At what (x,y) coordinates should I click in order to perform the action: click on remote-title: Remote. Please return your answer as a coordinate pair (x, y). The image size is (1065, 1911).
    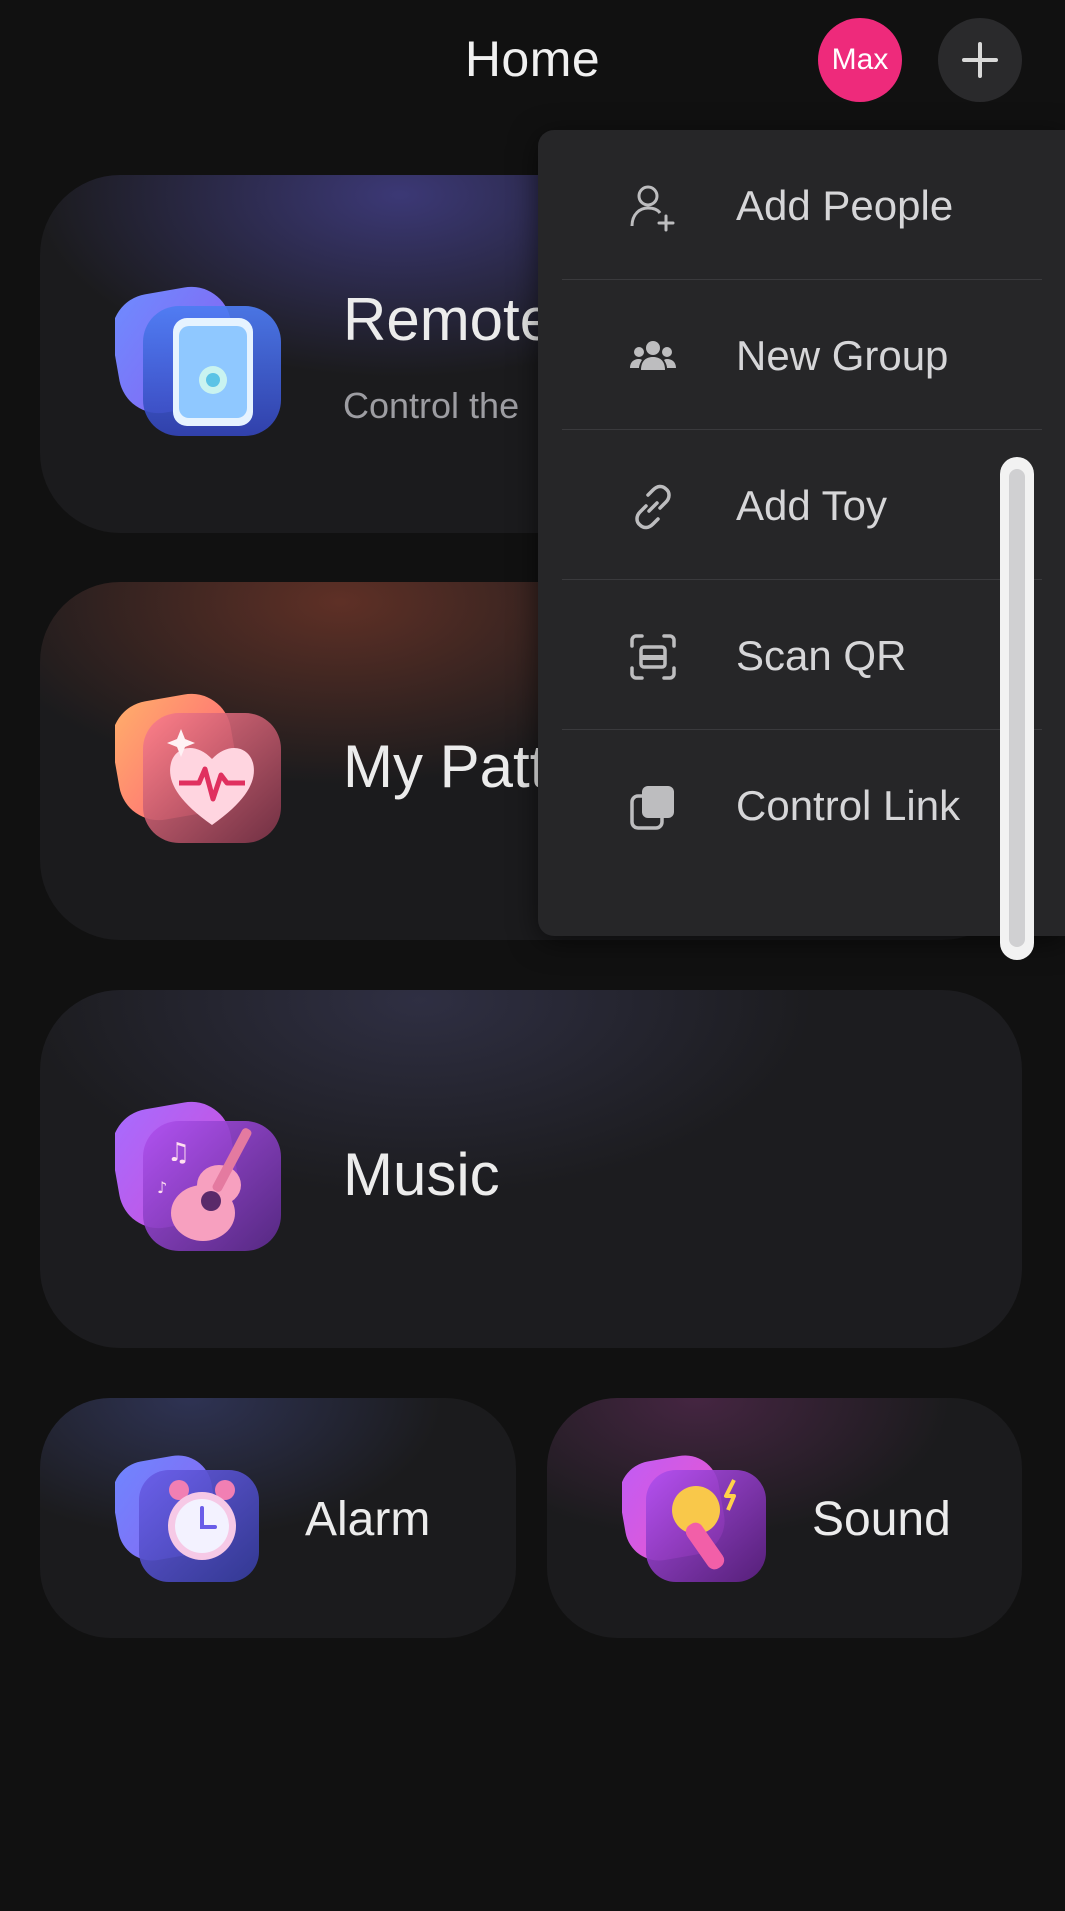
    Looking at the image, I should click on (448, 319).